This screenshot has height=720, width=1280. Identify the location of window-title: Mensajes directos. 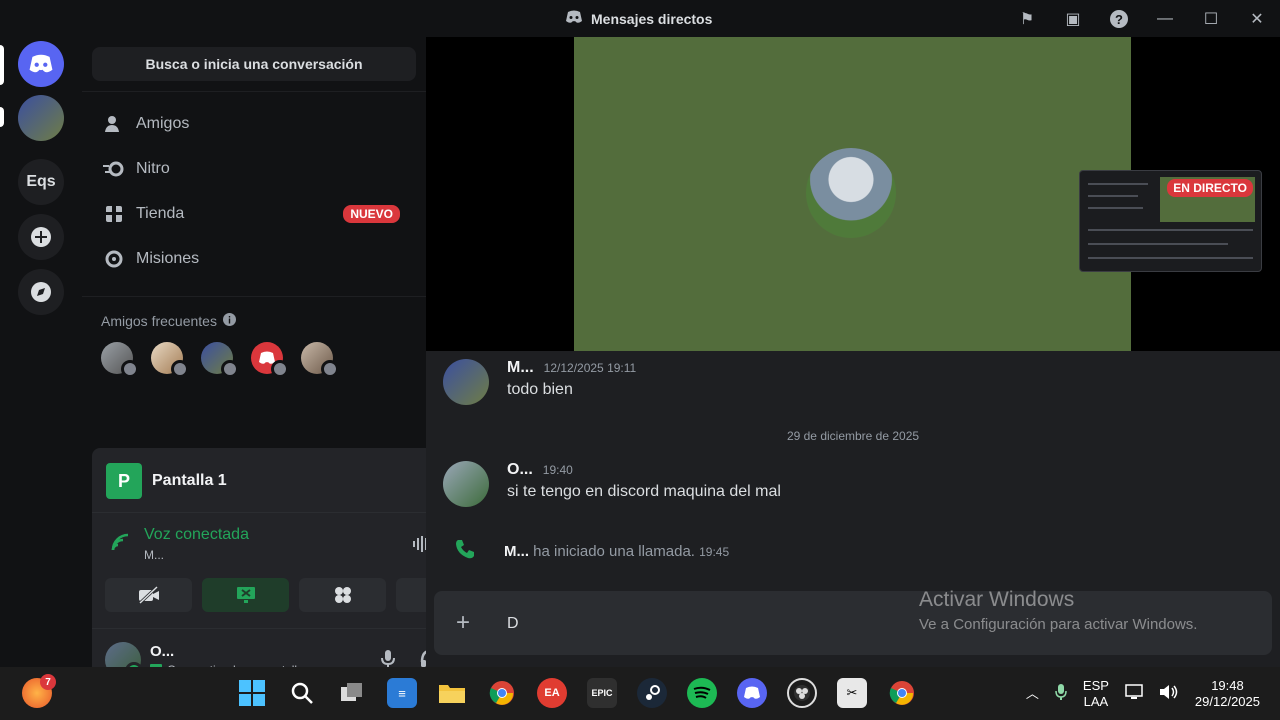
(638, 18).